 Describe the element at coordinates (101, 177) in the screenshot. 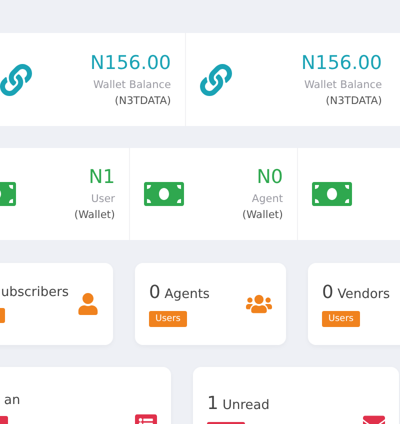

I see `wallet-amount: N1` at that location.